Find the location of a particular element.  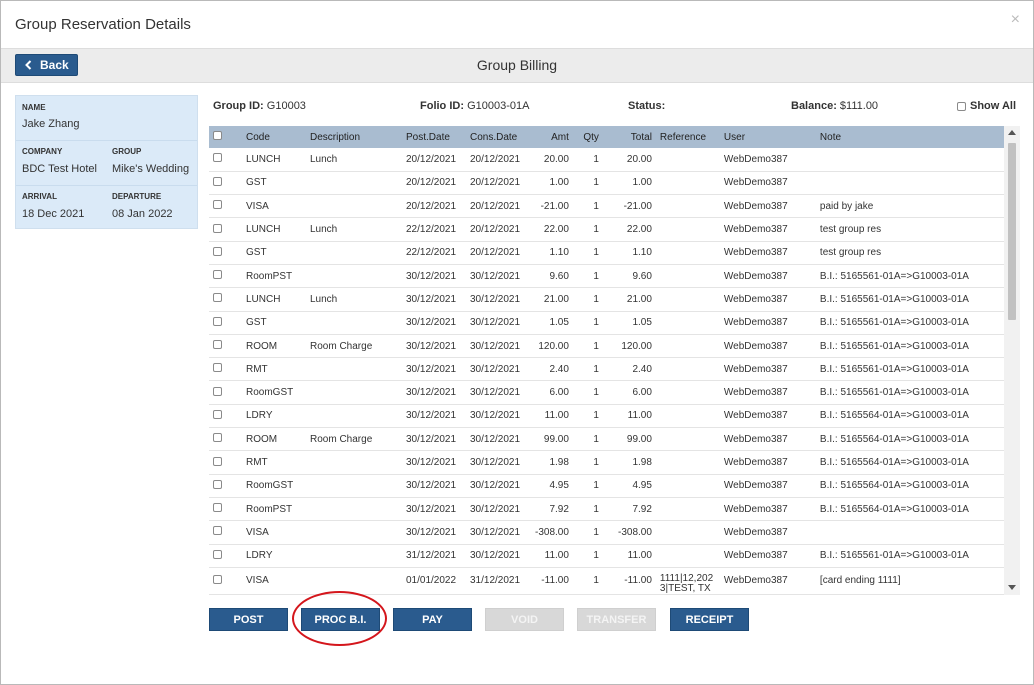

page-title: Group Billing is located at coordinates (517, 65).